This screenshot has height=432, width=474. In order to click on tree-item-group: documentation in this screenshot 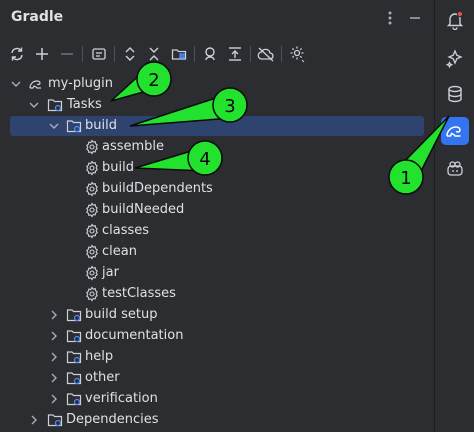, I will do `click(217, 336)`.